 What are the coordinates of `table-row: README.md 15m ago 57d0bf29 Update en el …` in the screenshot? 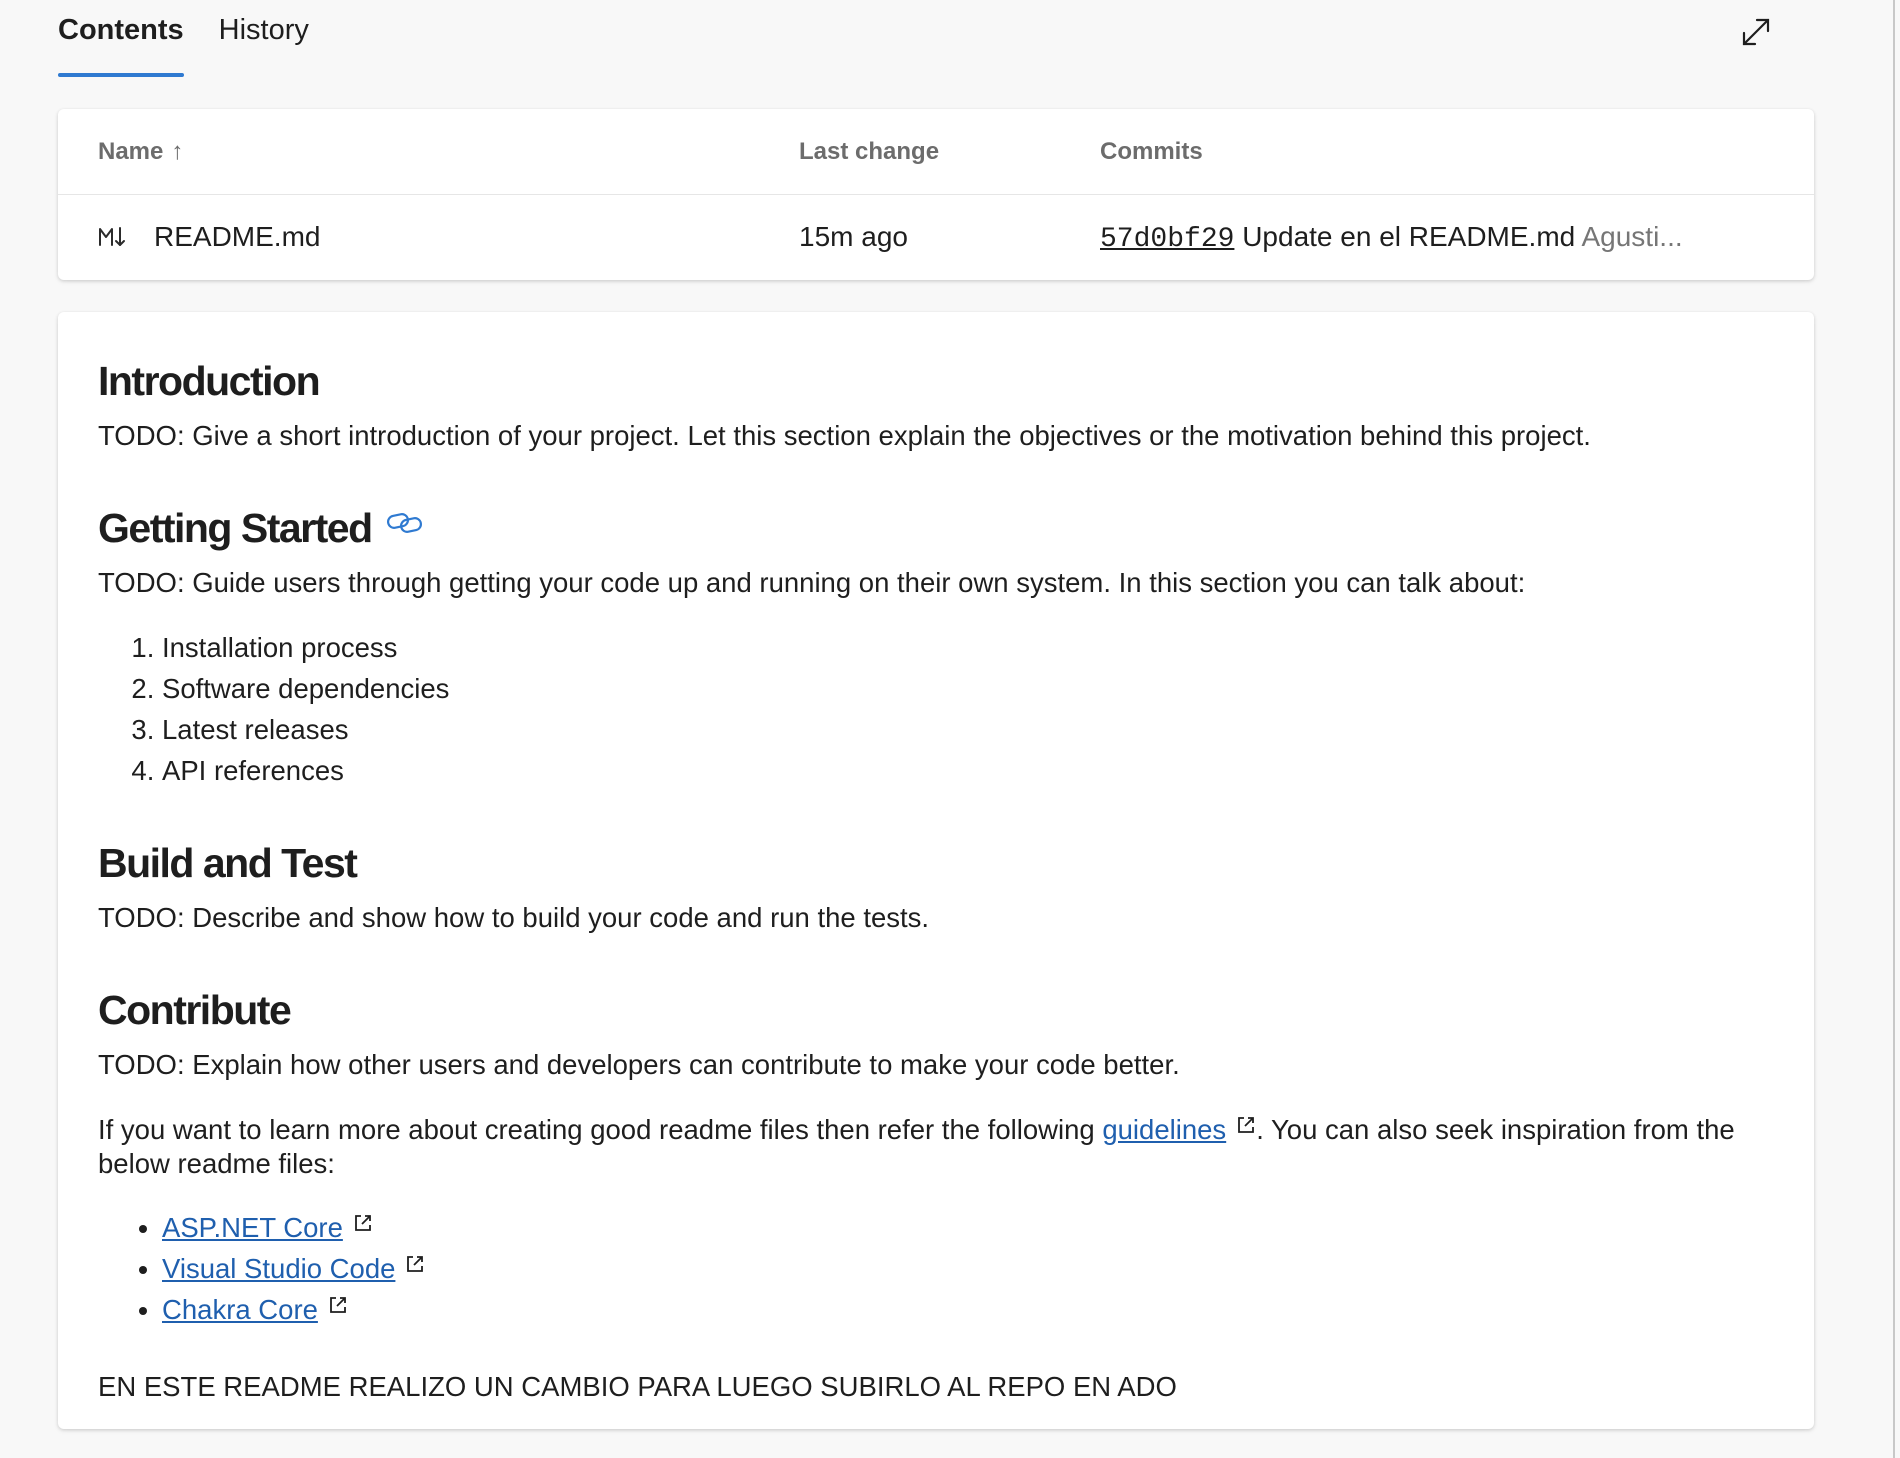 It's located at (936, 237).